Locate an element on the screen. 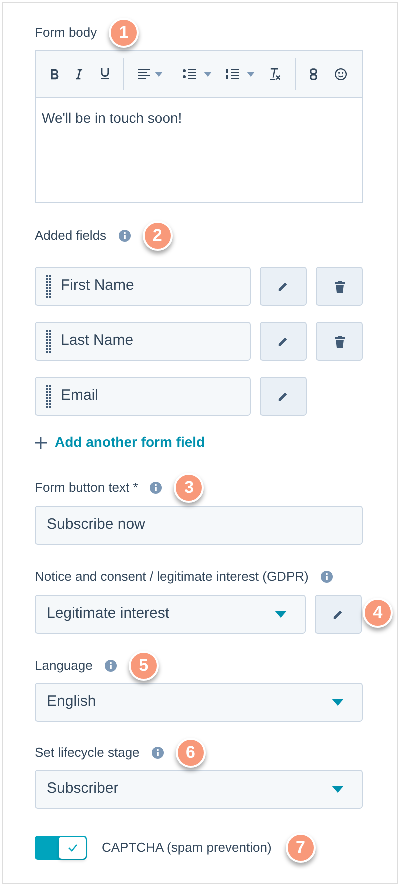 This screenshot has height=888, width=400. editor-text: We'll be in touch soon! is located at coordinates (112, 118).